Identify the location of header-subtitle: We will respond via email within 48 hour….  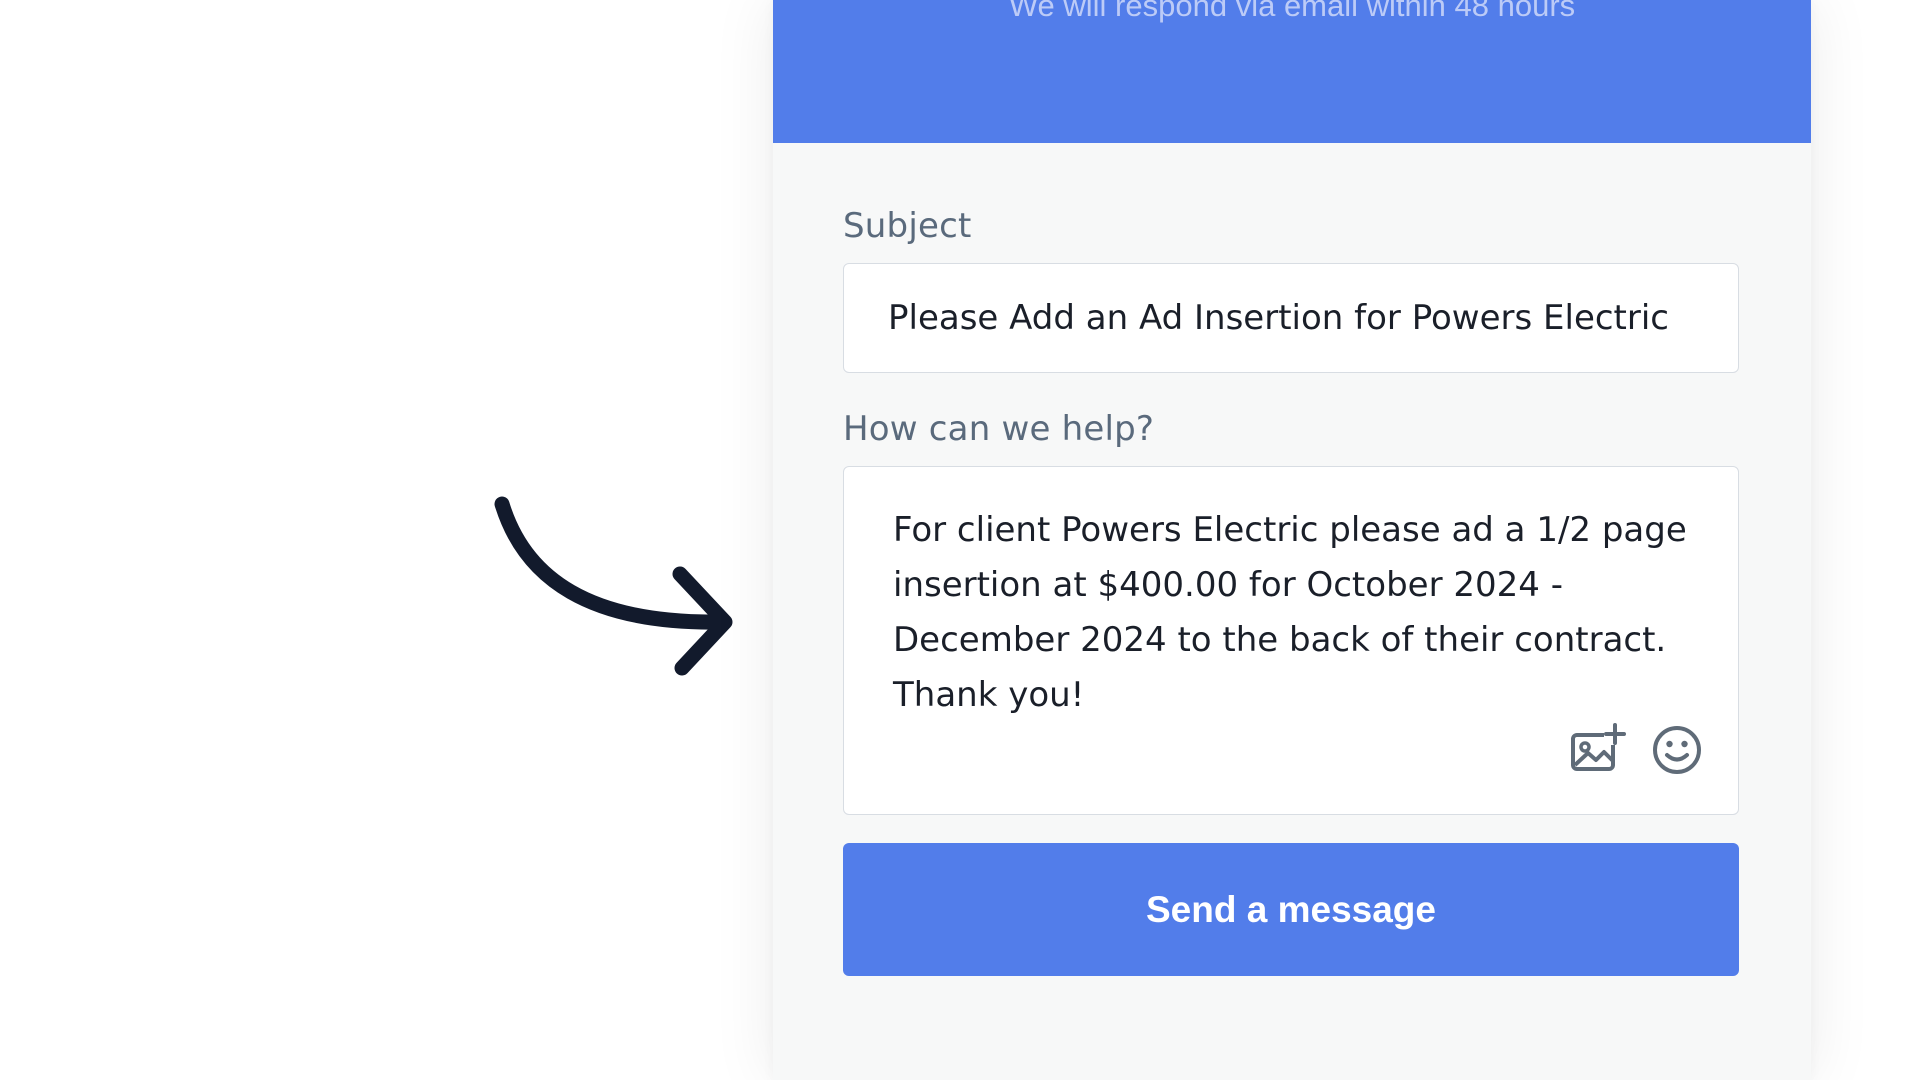
(1292, 11).